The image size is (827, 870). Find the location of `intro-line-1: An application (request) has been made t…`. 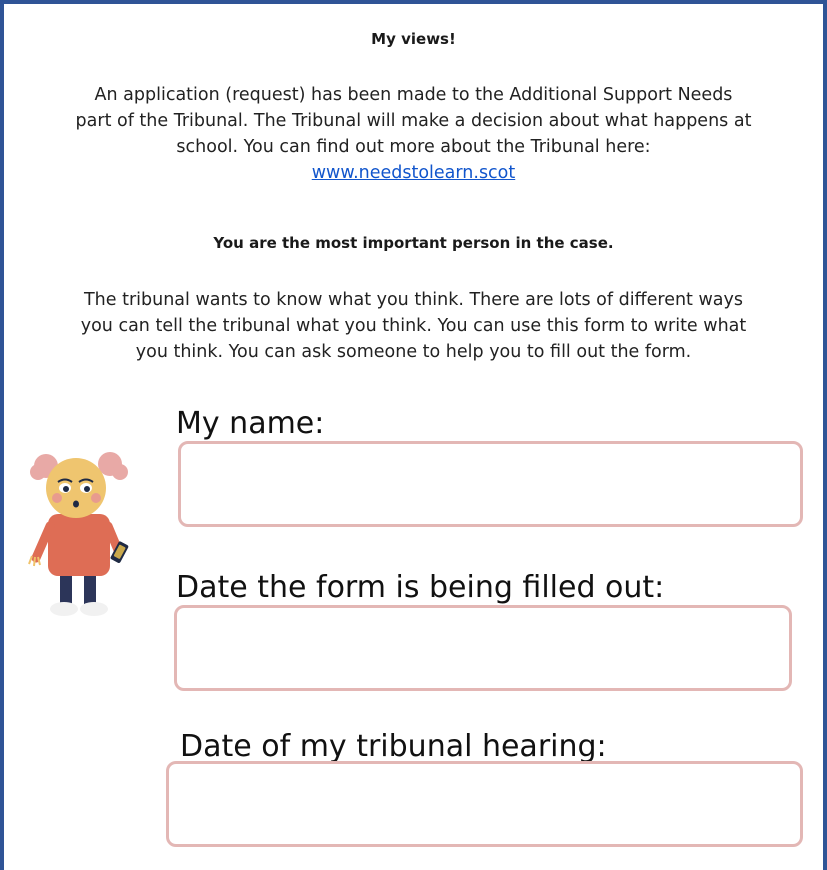

intro-line-1: An application (request) has been made t… is located at coordinates (413, 95).